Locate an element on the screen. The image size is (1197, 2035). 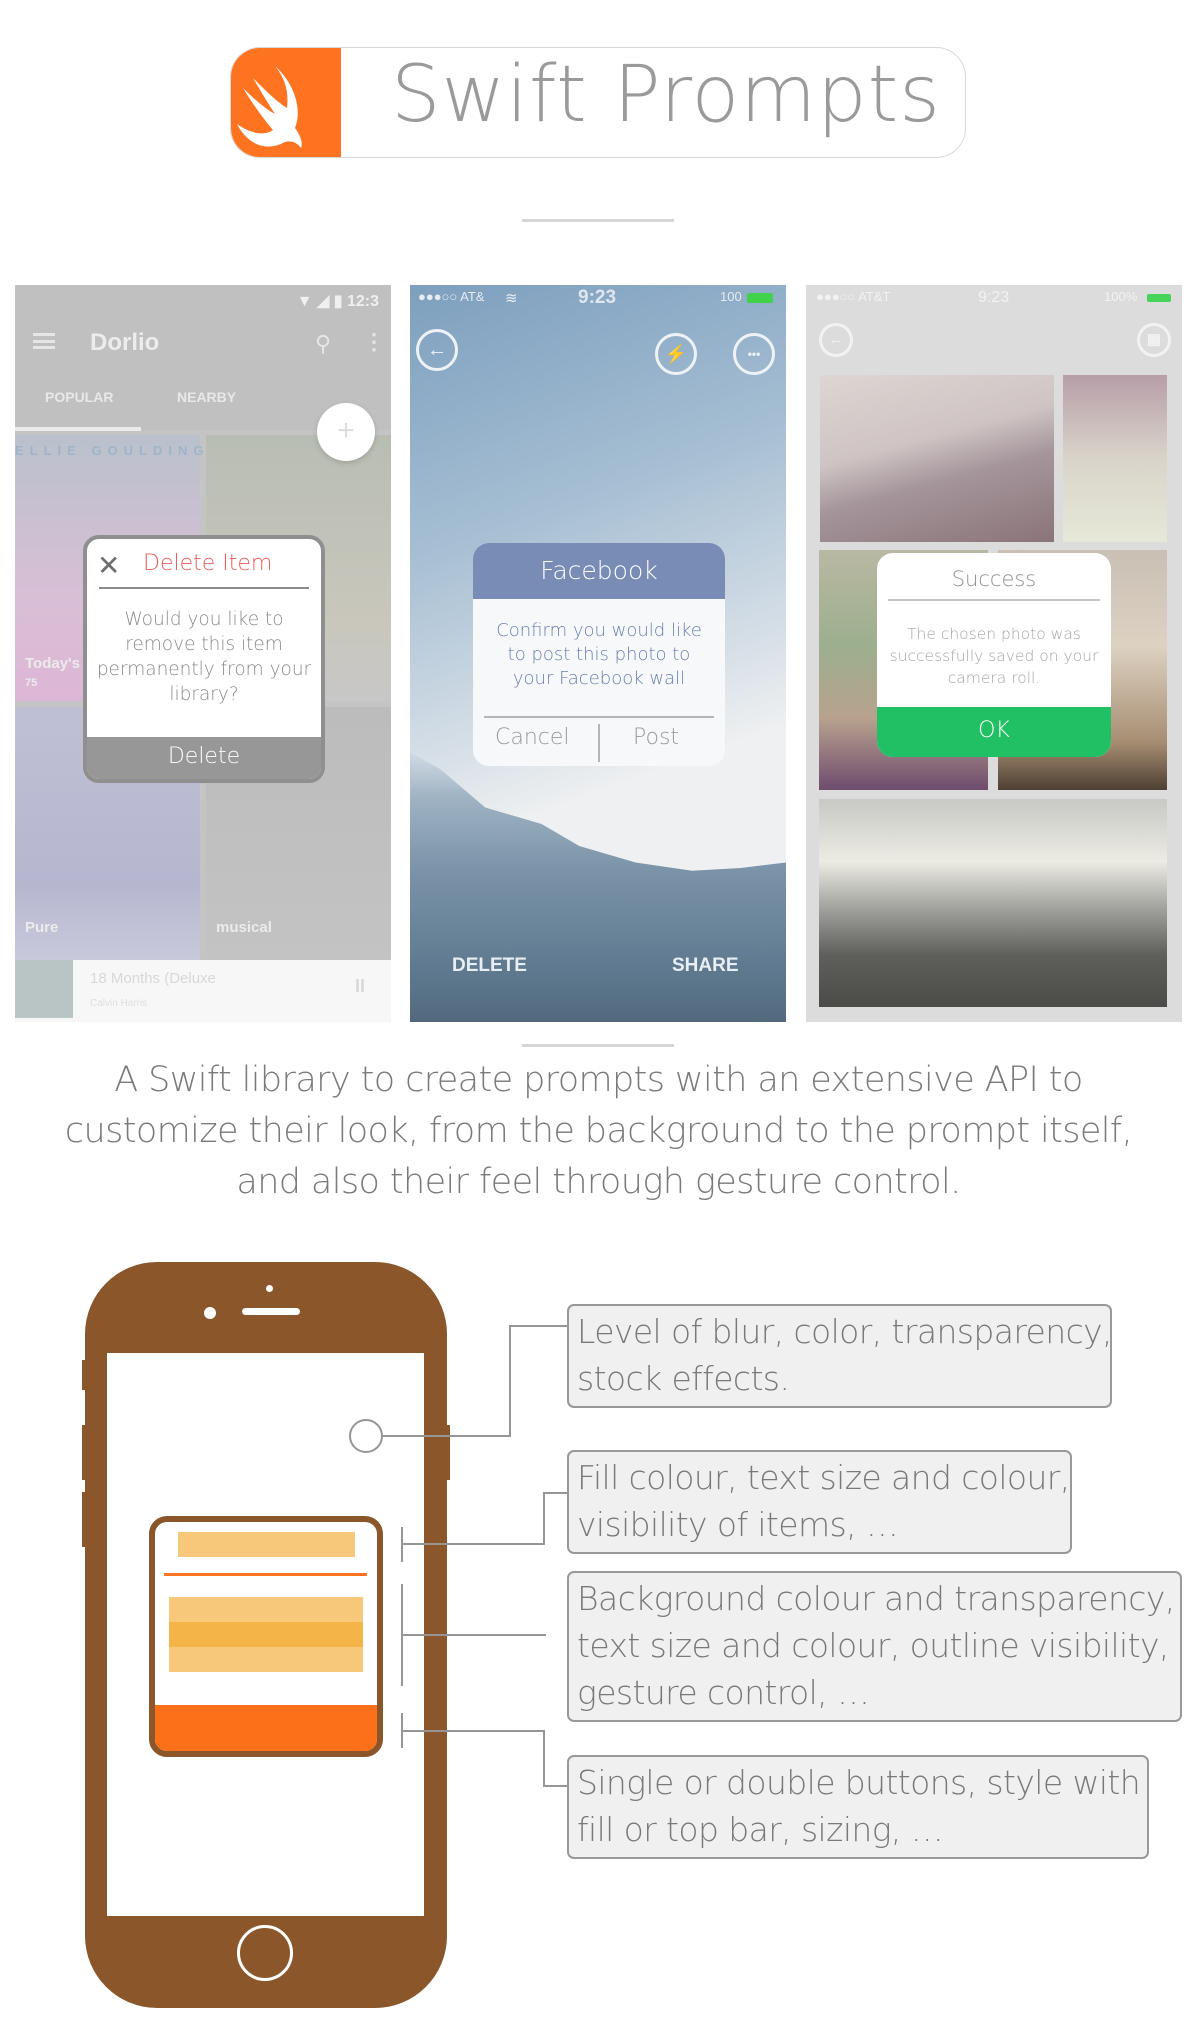
status-carrier: ●●●○○ AT& is located at coordinates (451, 296).